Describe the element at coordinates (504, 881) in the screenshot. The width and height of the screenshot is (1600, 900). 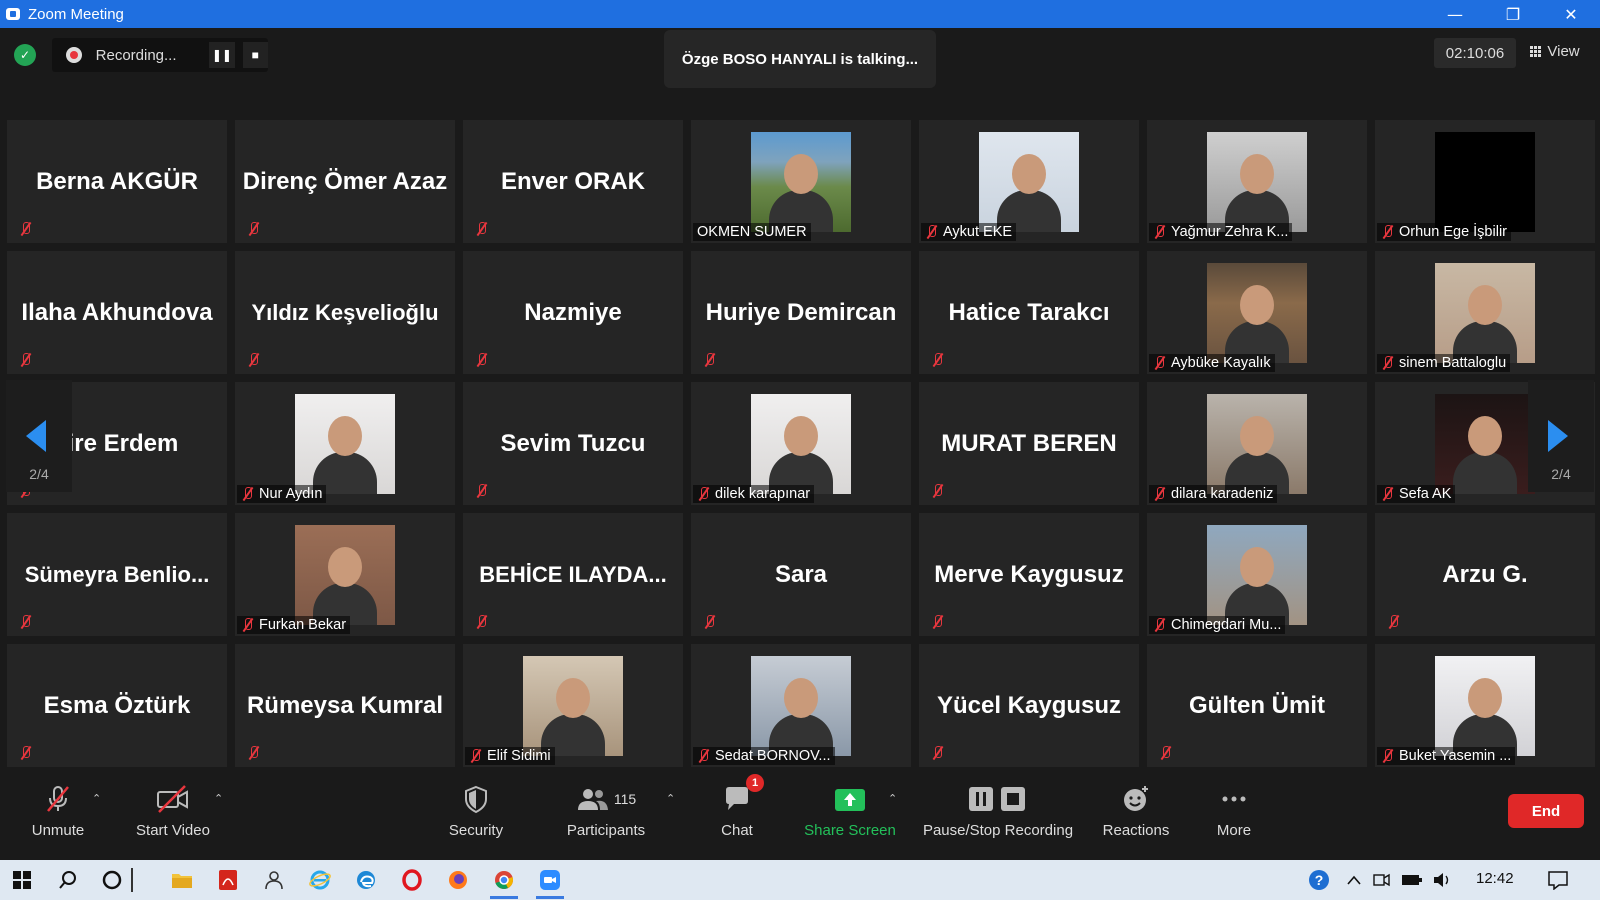
I see `chrome-browser-icon` at that location.